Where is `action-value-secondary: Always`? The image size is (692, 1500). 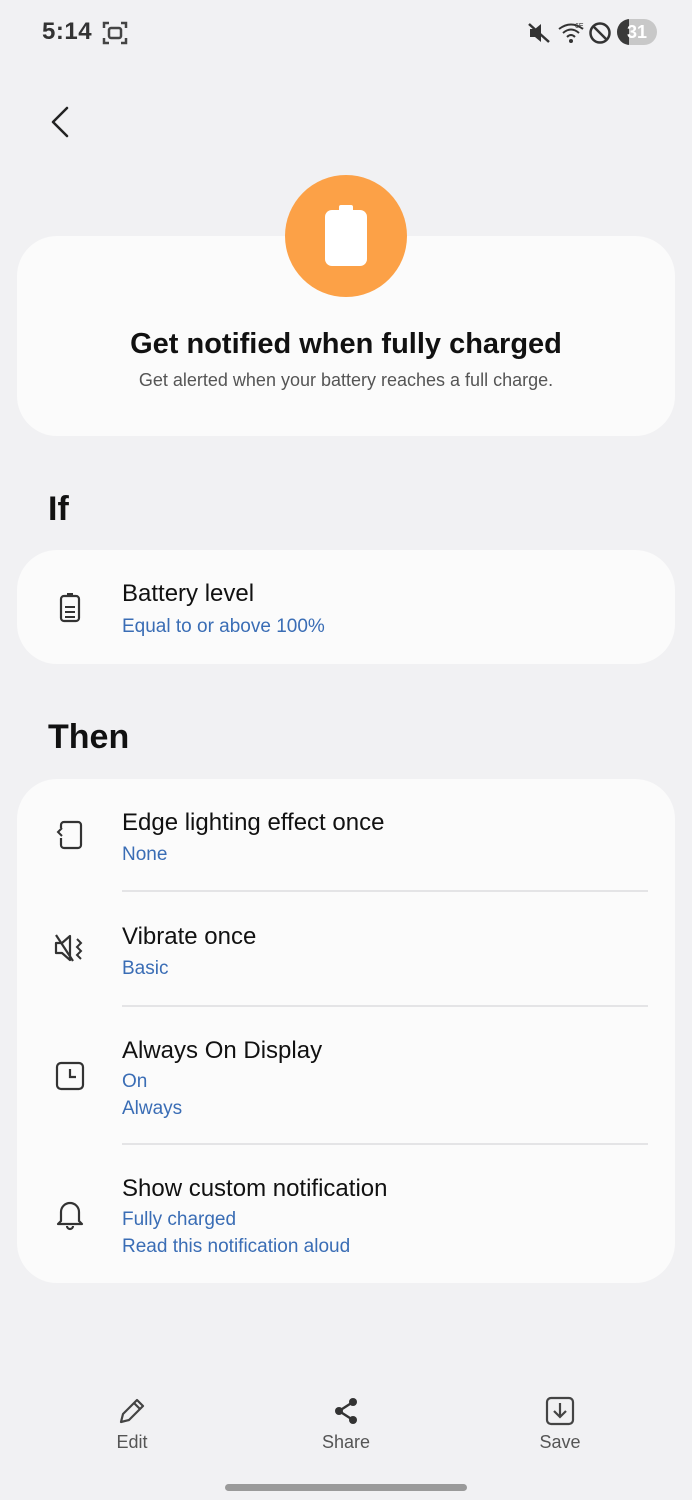
action-value-secondary: Always is located at coordinates (152, 1108).